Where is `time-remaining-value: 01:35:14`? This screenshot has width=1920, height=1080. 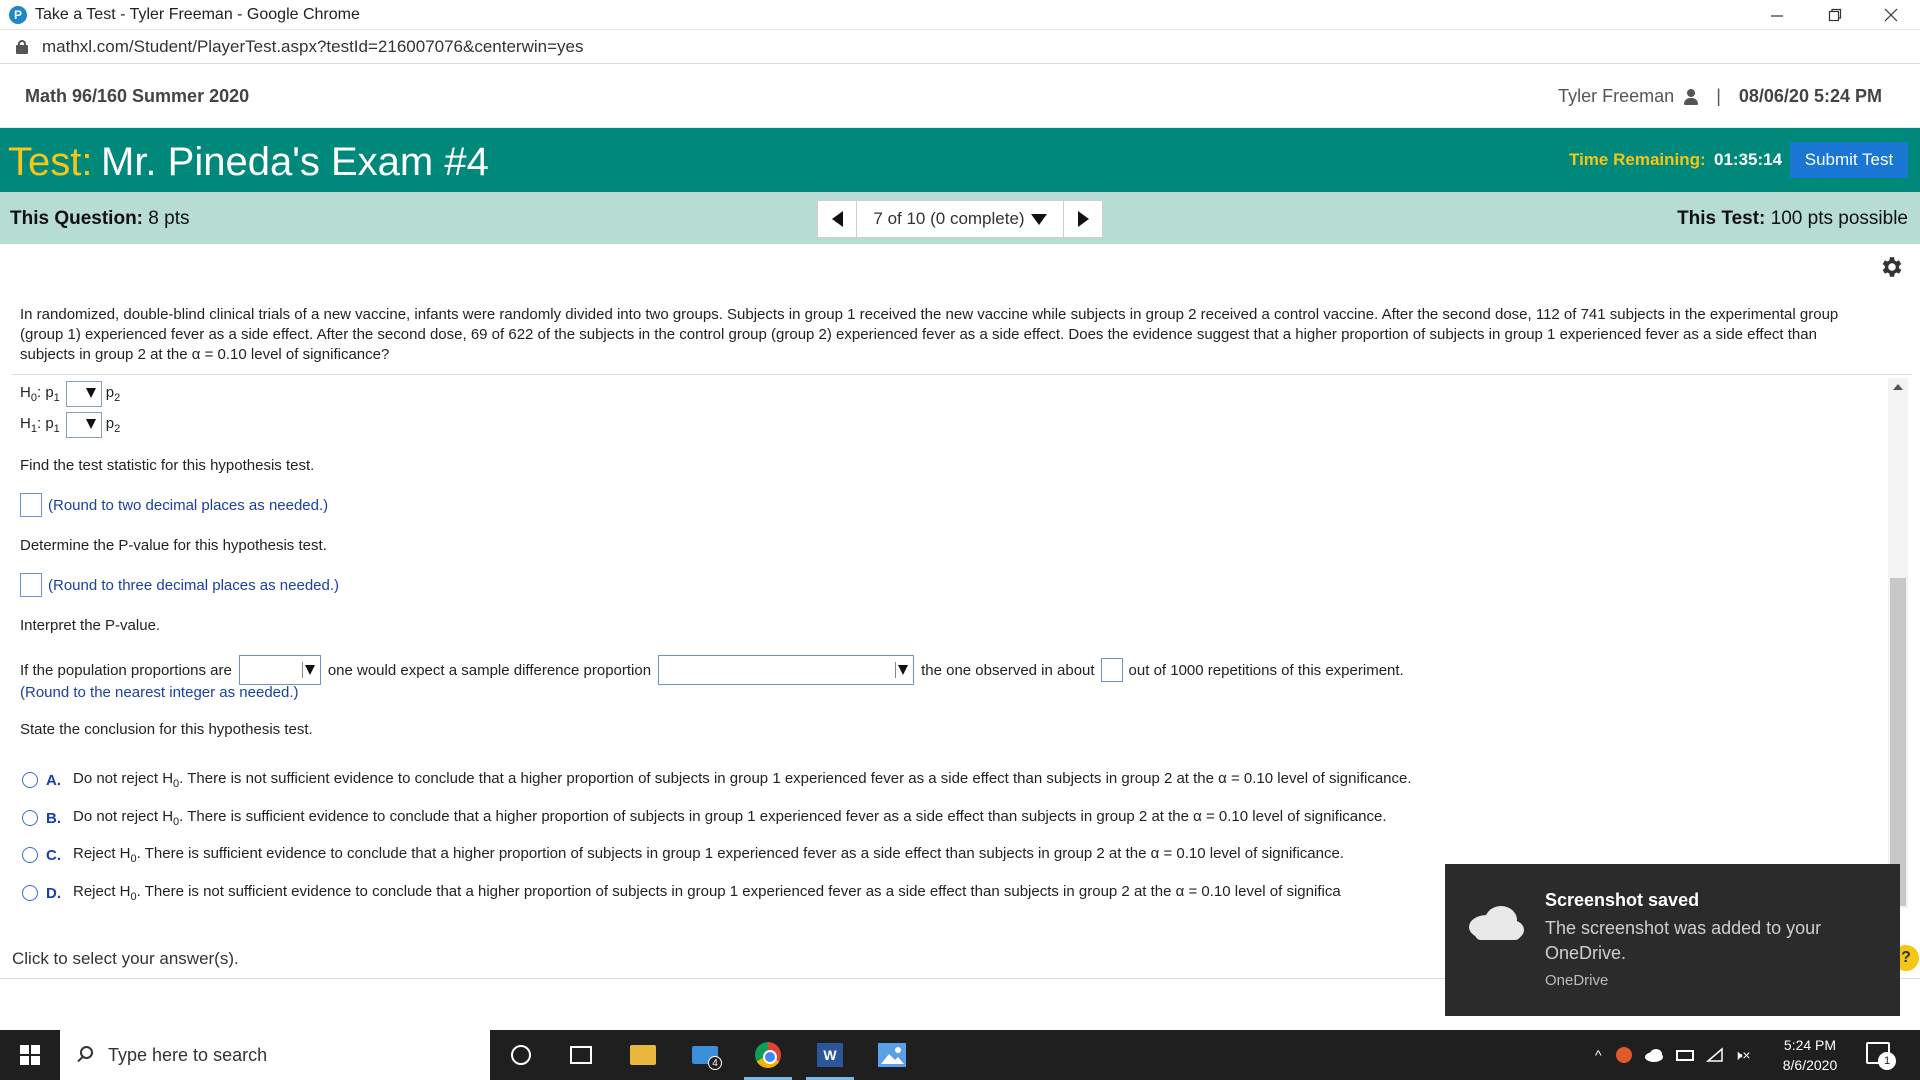
time-remaining-value: 01:35:14 is located at coordinates (1748, 159).